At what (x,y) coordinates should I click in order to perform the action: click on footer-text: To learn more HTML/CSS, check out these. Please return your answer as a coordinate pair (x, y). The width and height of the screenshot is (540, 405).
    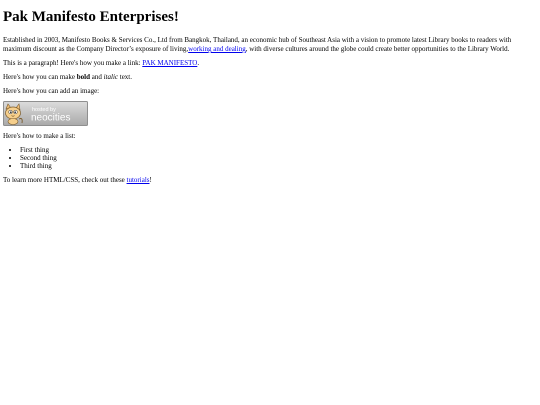
    Looking at the image, I should click on (65, 180).